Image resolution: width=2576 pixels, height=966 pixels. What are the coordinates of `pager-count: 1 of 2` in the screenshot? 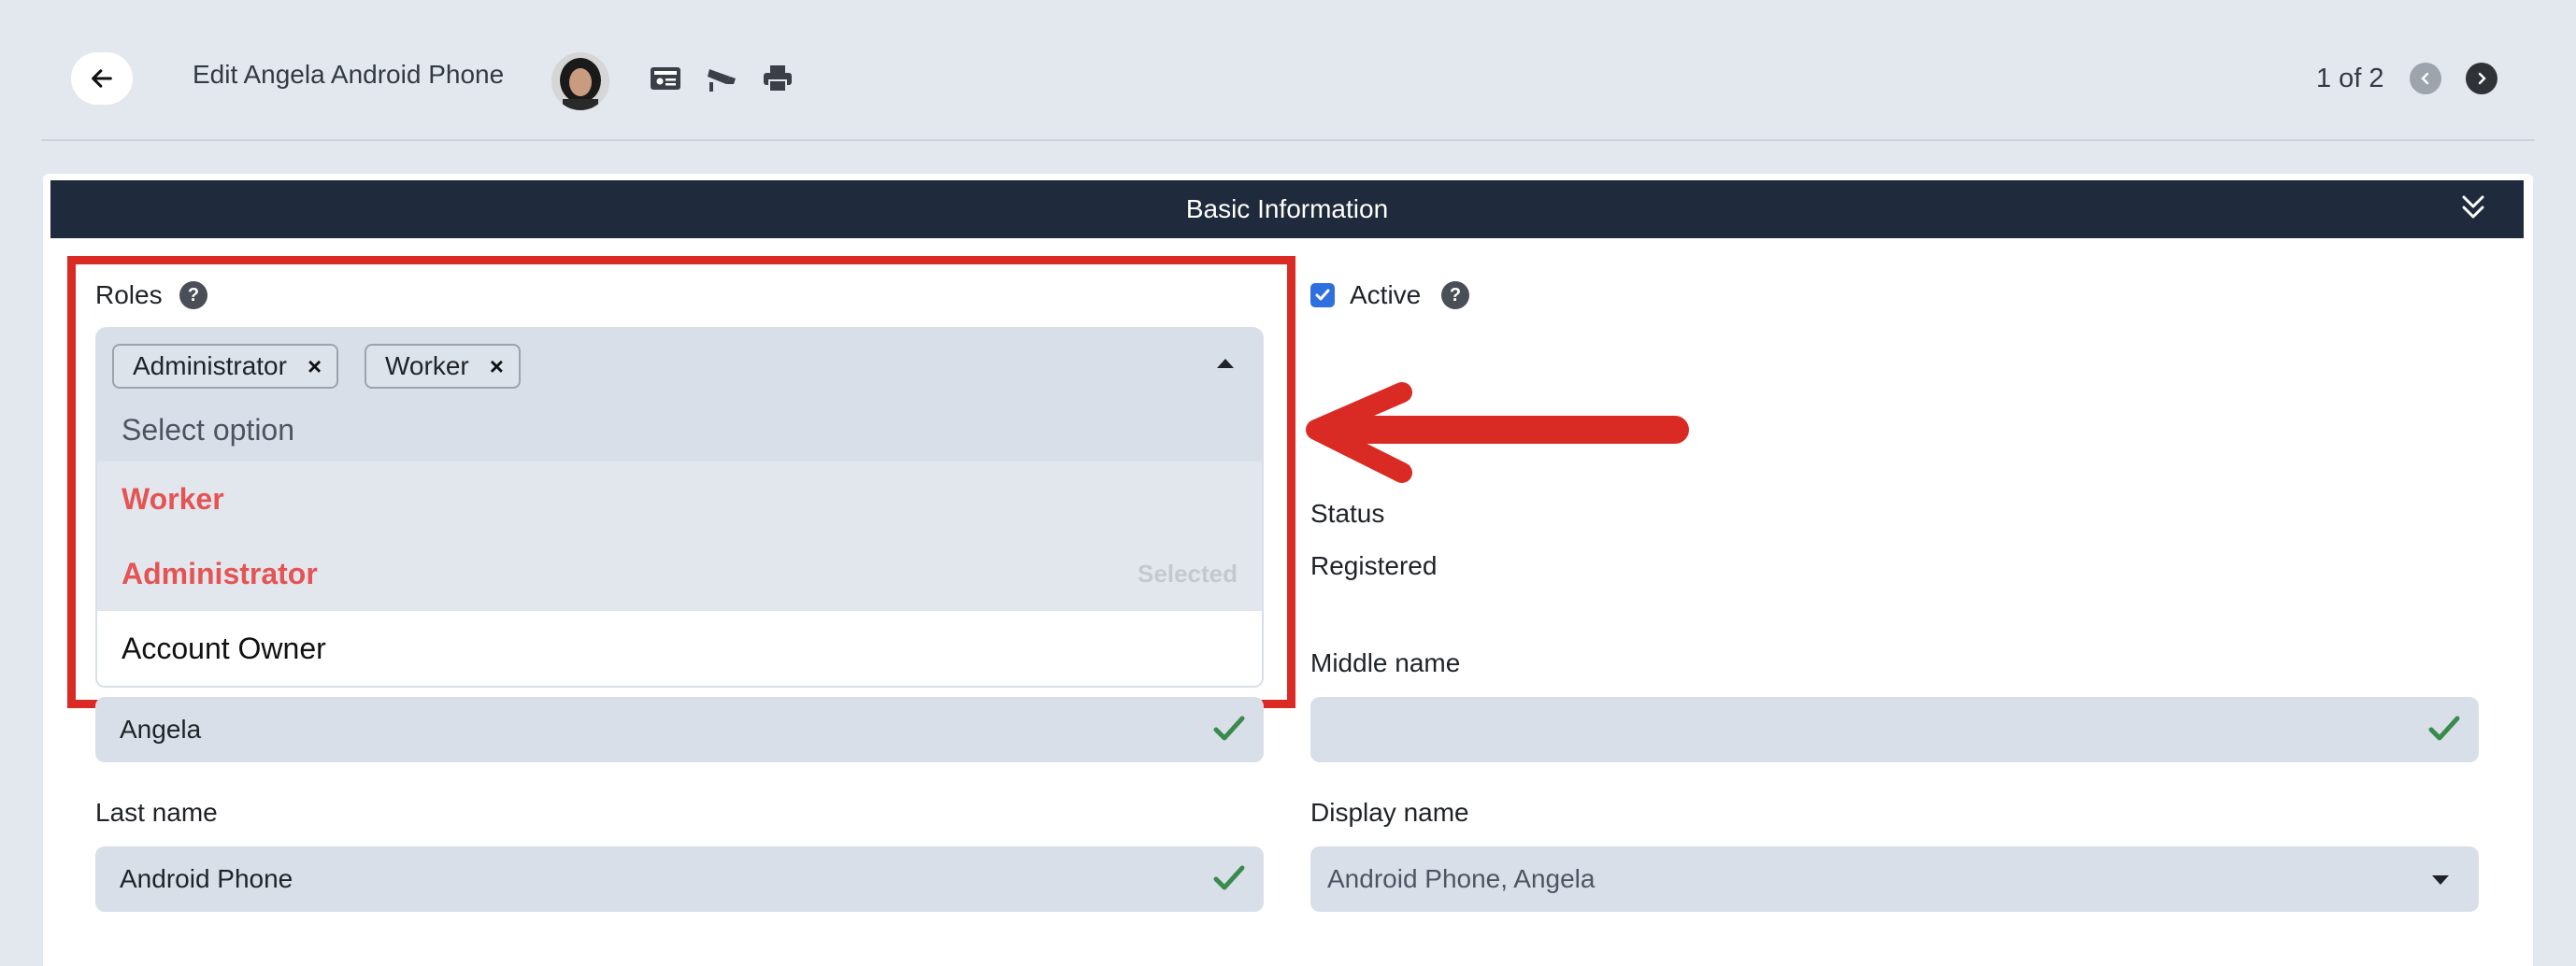 It's located at (2350, 78).